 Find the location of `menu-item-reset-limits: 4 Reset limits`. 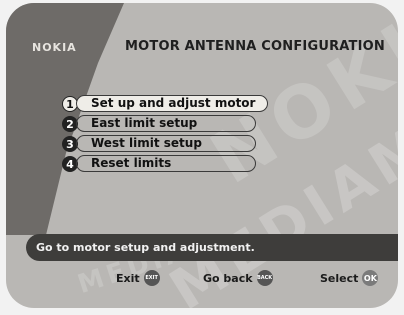

menu-item-reset-limits: 4 Reset limits is located at coordinates (192, 164).